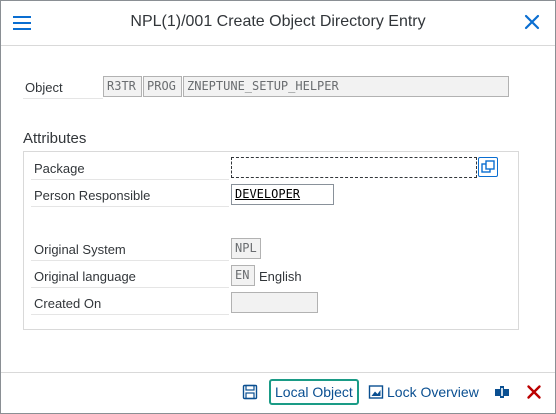 The width and height of the screenshot is (556, 414). I want to click on object-row-divider, so click(63, 98).